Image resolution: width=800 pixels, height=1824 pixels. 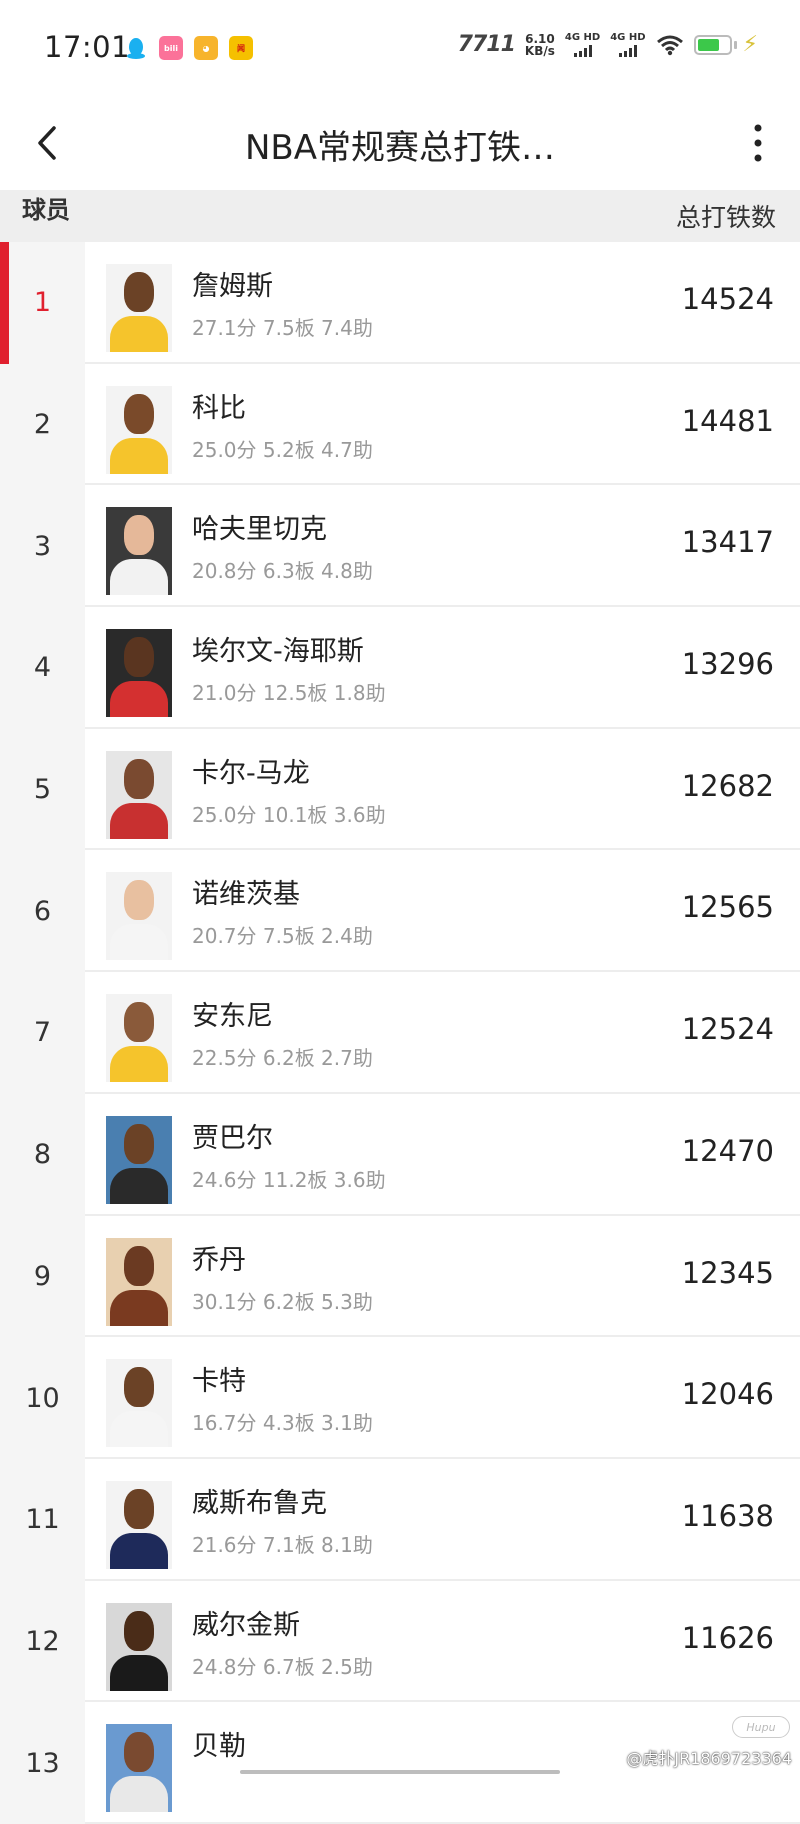 I want to click on rank-number: 4, so click(x=42, y=668).